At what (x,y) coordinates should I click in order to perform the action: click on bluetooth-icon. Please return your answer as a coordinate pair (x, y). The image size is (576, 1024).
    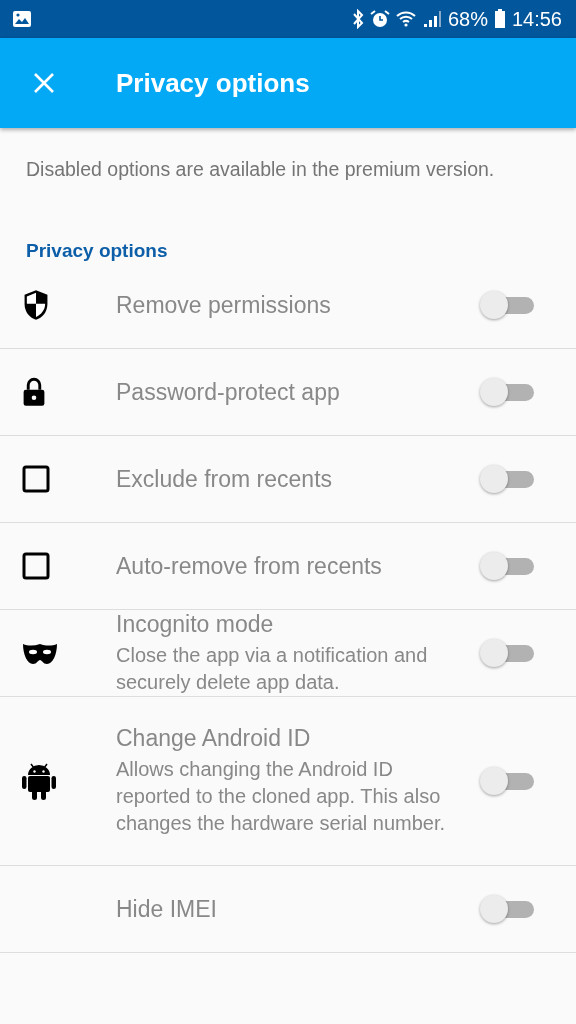
    Looking at the image, I should click on (357, 19).